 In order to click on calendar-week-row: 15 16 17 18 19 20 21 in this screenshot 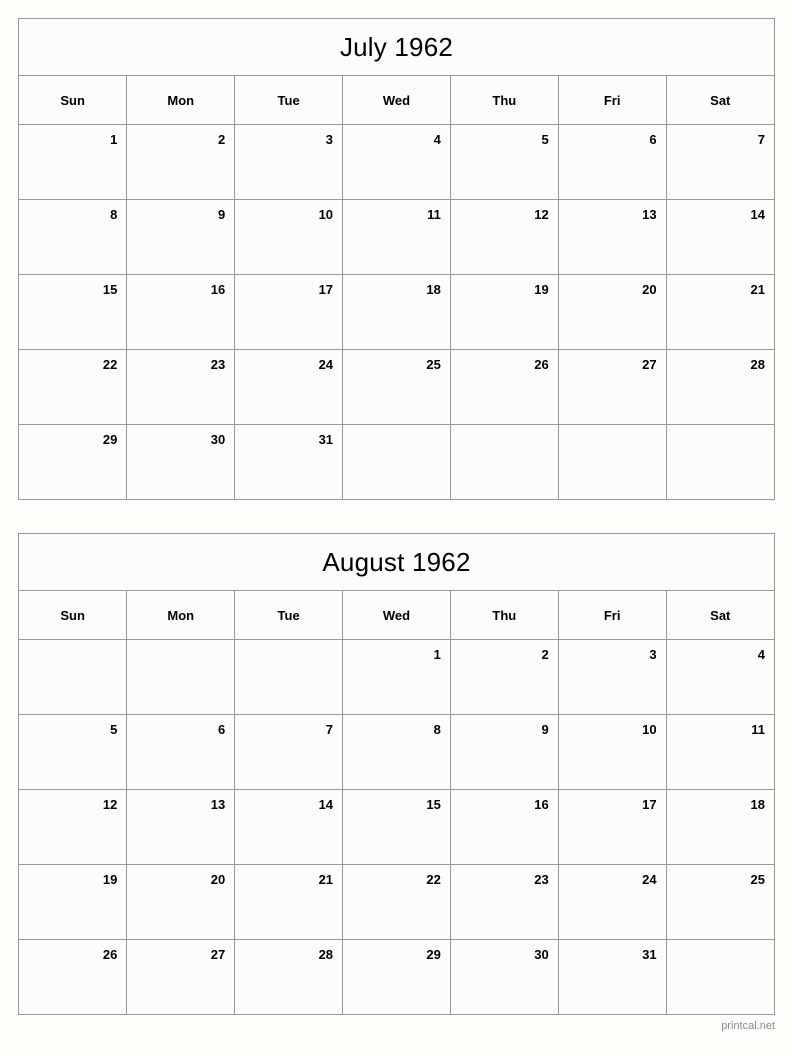, I will do `click(396, 312)`.